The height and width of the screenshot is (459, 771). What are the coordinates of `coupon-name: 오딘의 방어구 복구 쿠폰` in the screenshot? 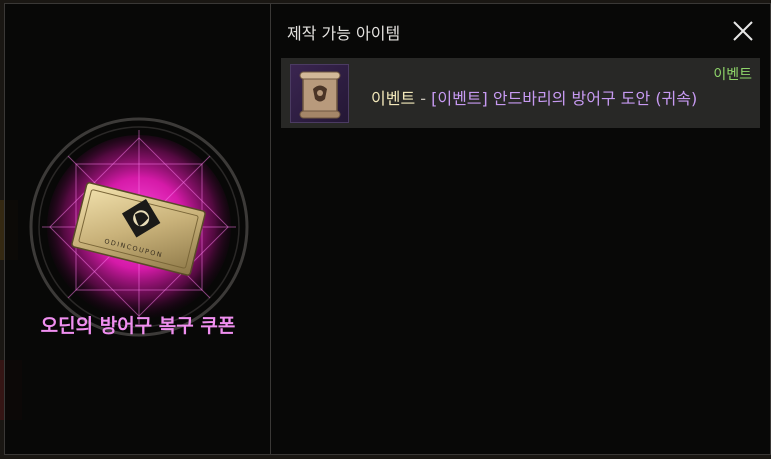 It's located at (138, 326).